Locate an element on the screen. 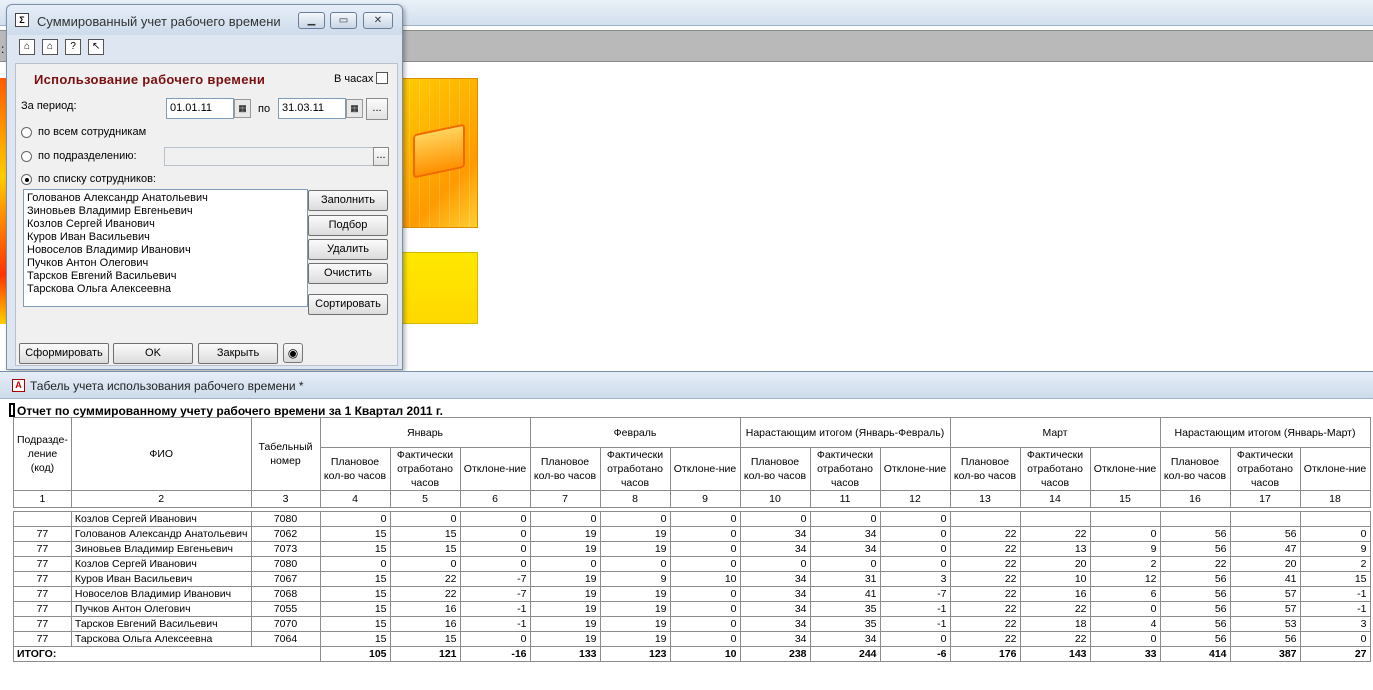 This screenshot has height=690, width=1373. select-button: Подбор is located at coordinates (348, 225).